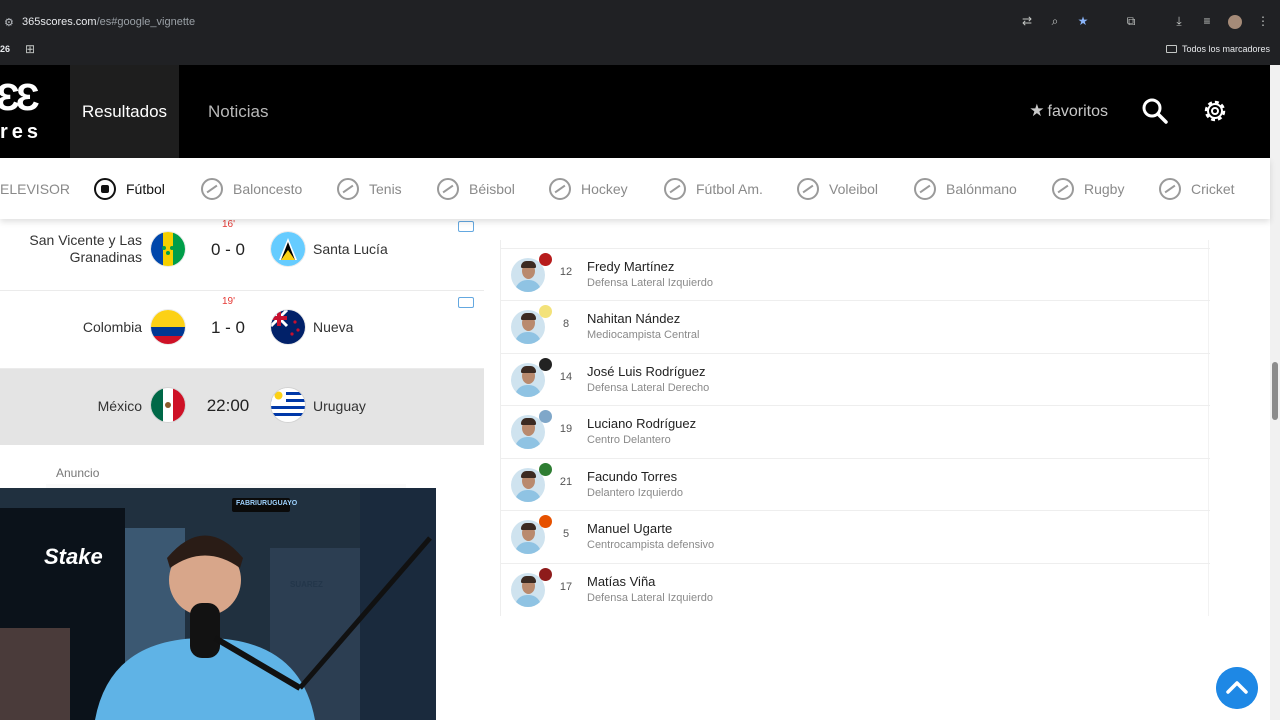  Describe the element at coordinates (1197, 189) in the screenshot. I see `sport-cricket: Cricket` at that location.